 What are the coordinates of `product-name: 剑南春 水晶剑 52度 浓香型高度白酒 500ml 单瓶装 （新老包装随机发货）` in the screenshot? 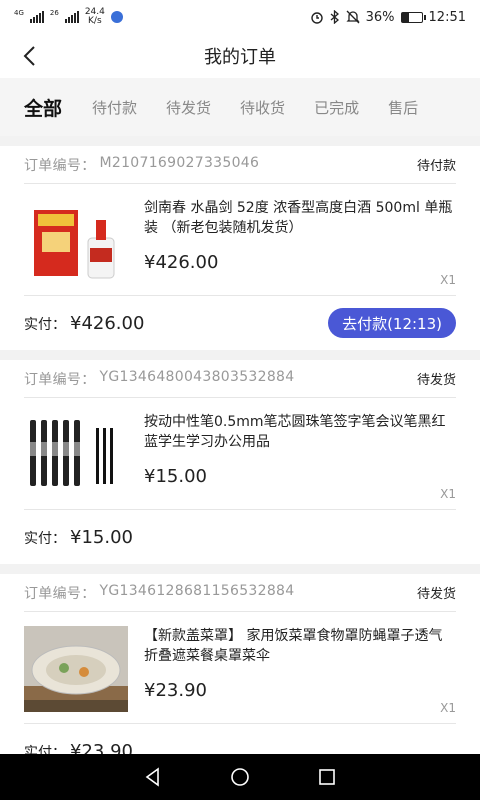 It's located at (298, 218).